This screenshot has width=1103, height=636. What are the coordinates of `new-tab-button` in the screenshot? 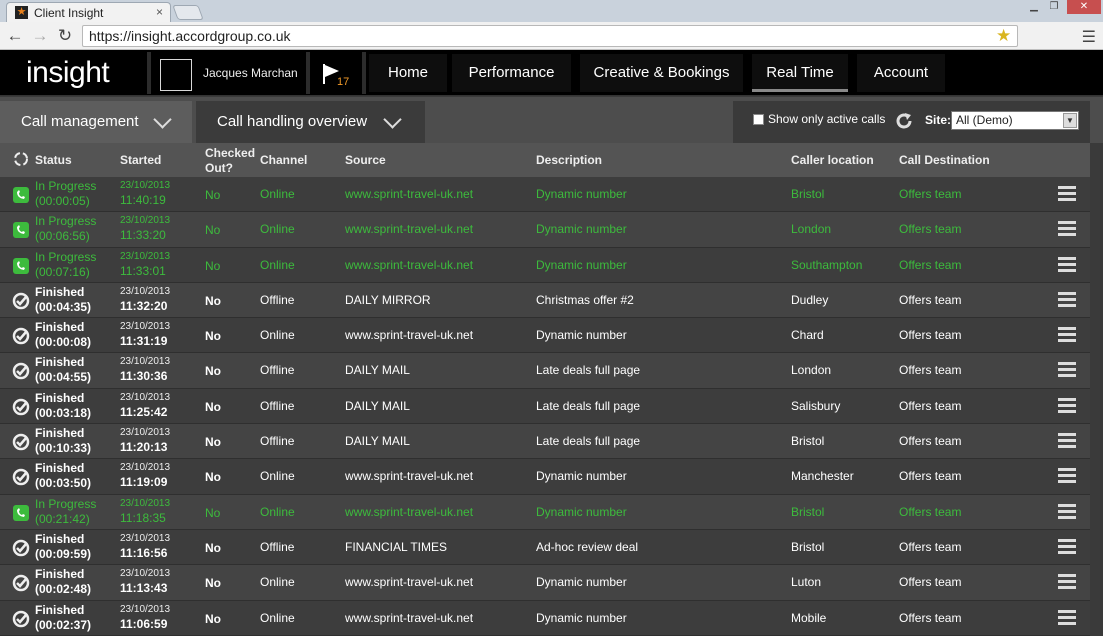 It's located at (188, 12).